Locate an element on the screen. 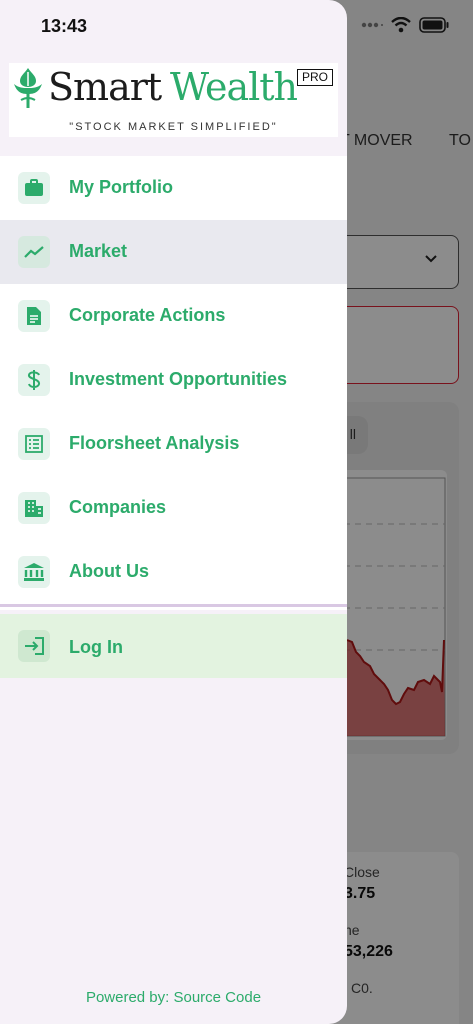 This screenshot has height=1024, width=473. menu-item-corporate-actions: Corporate Actions is located at coordinates (173, 316).